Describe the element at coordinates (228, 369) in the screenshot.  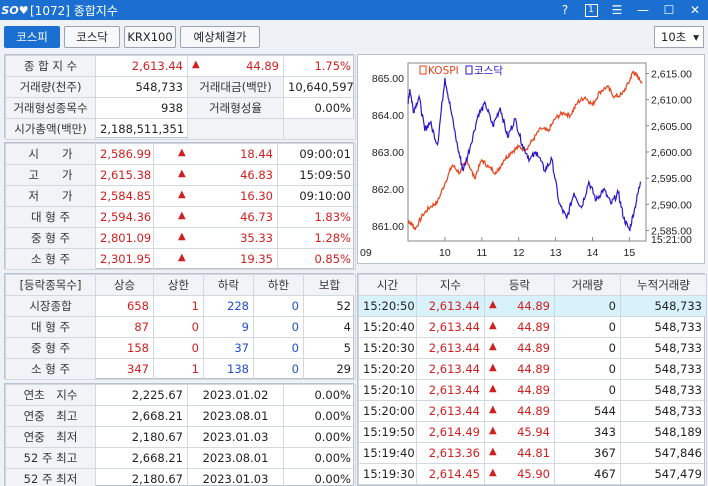
I see `updown-down: 138` at that location.